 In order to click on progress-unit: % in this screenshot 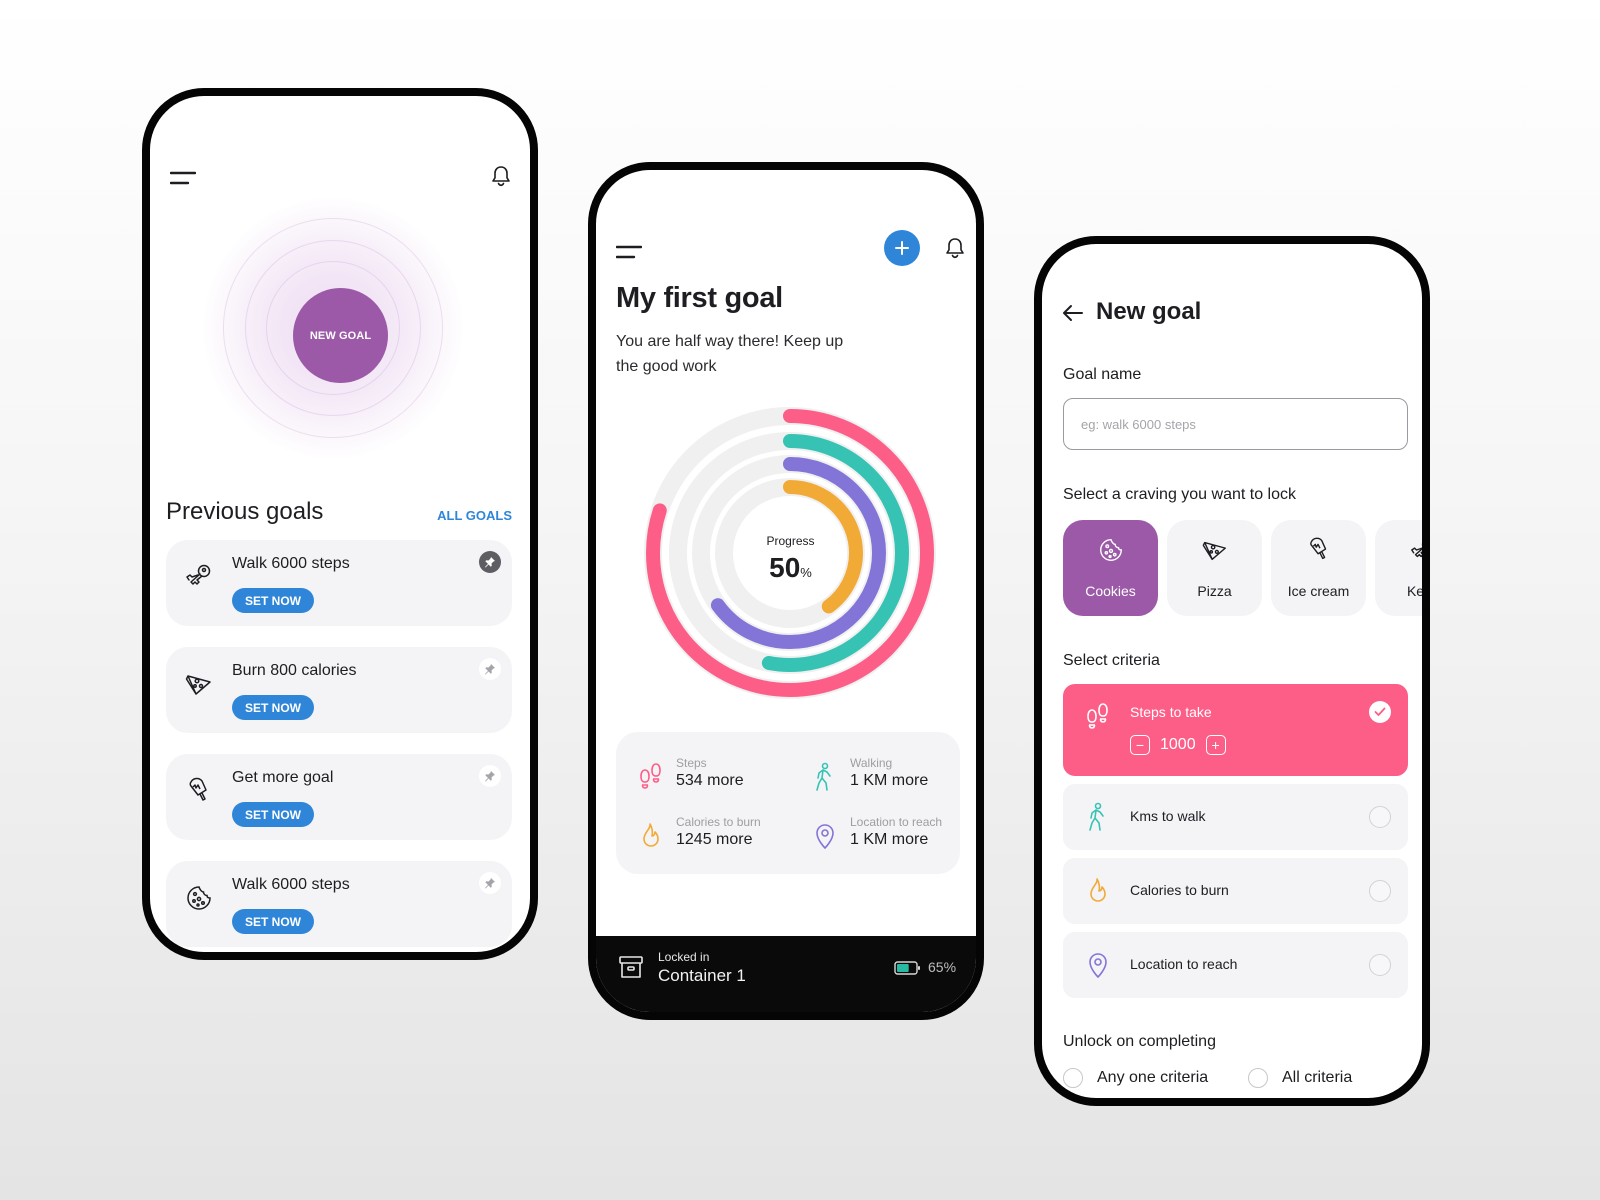, I will do `click(806, 572)`.